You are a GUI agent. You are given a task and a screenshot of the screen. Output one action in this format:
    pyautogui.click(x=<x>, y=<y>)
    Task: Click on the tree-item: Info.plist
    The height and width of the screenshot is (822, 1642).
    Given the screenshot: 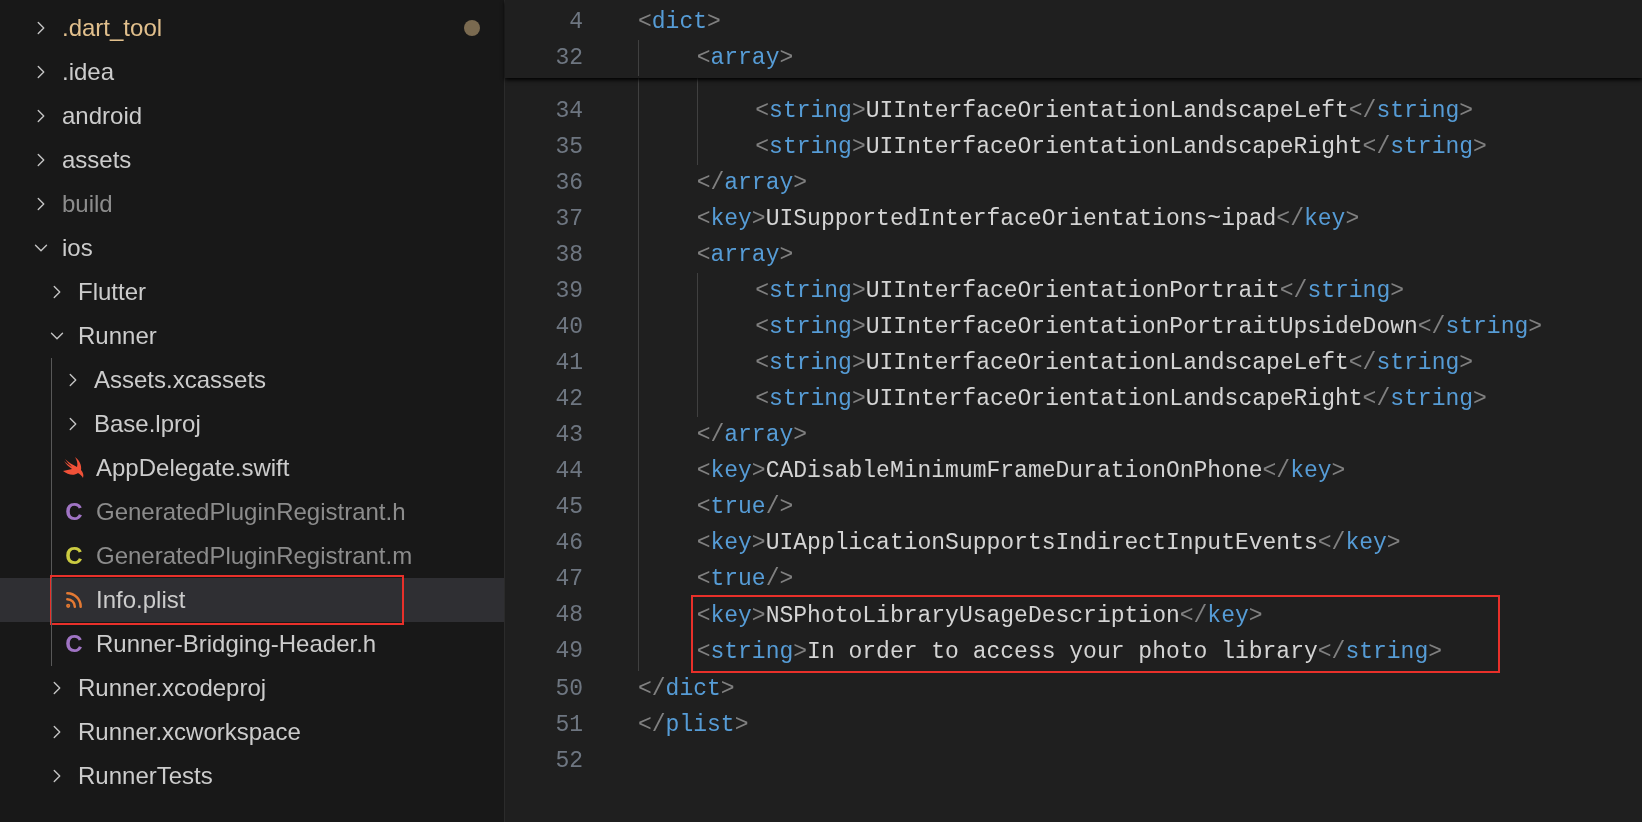 What is the action you would take?
    pyautogui.click(x=252, y=600)
    